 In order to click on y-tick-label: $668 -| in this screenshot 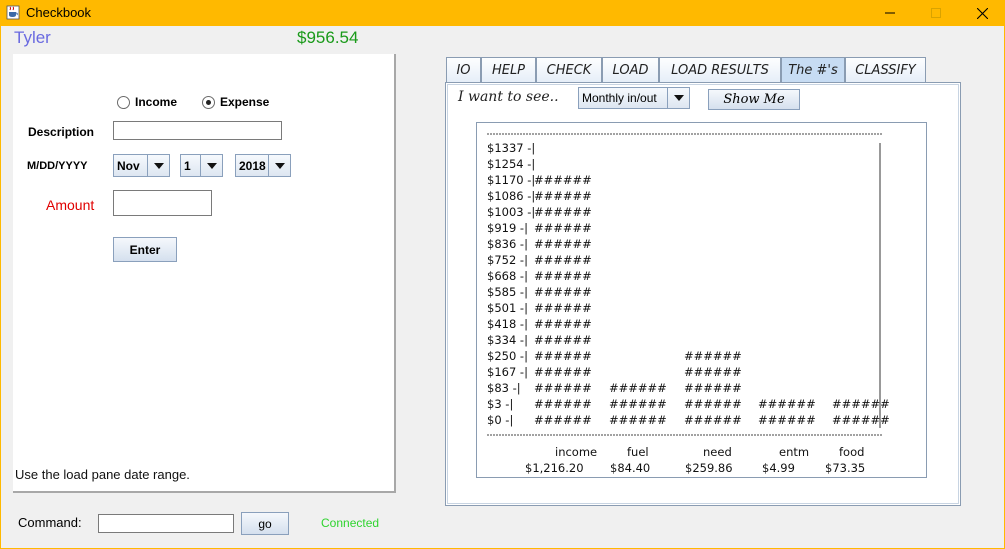, I will do `click(507, 276)`.